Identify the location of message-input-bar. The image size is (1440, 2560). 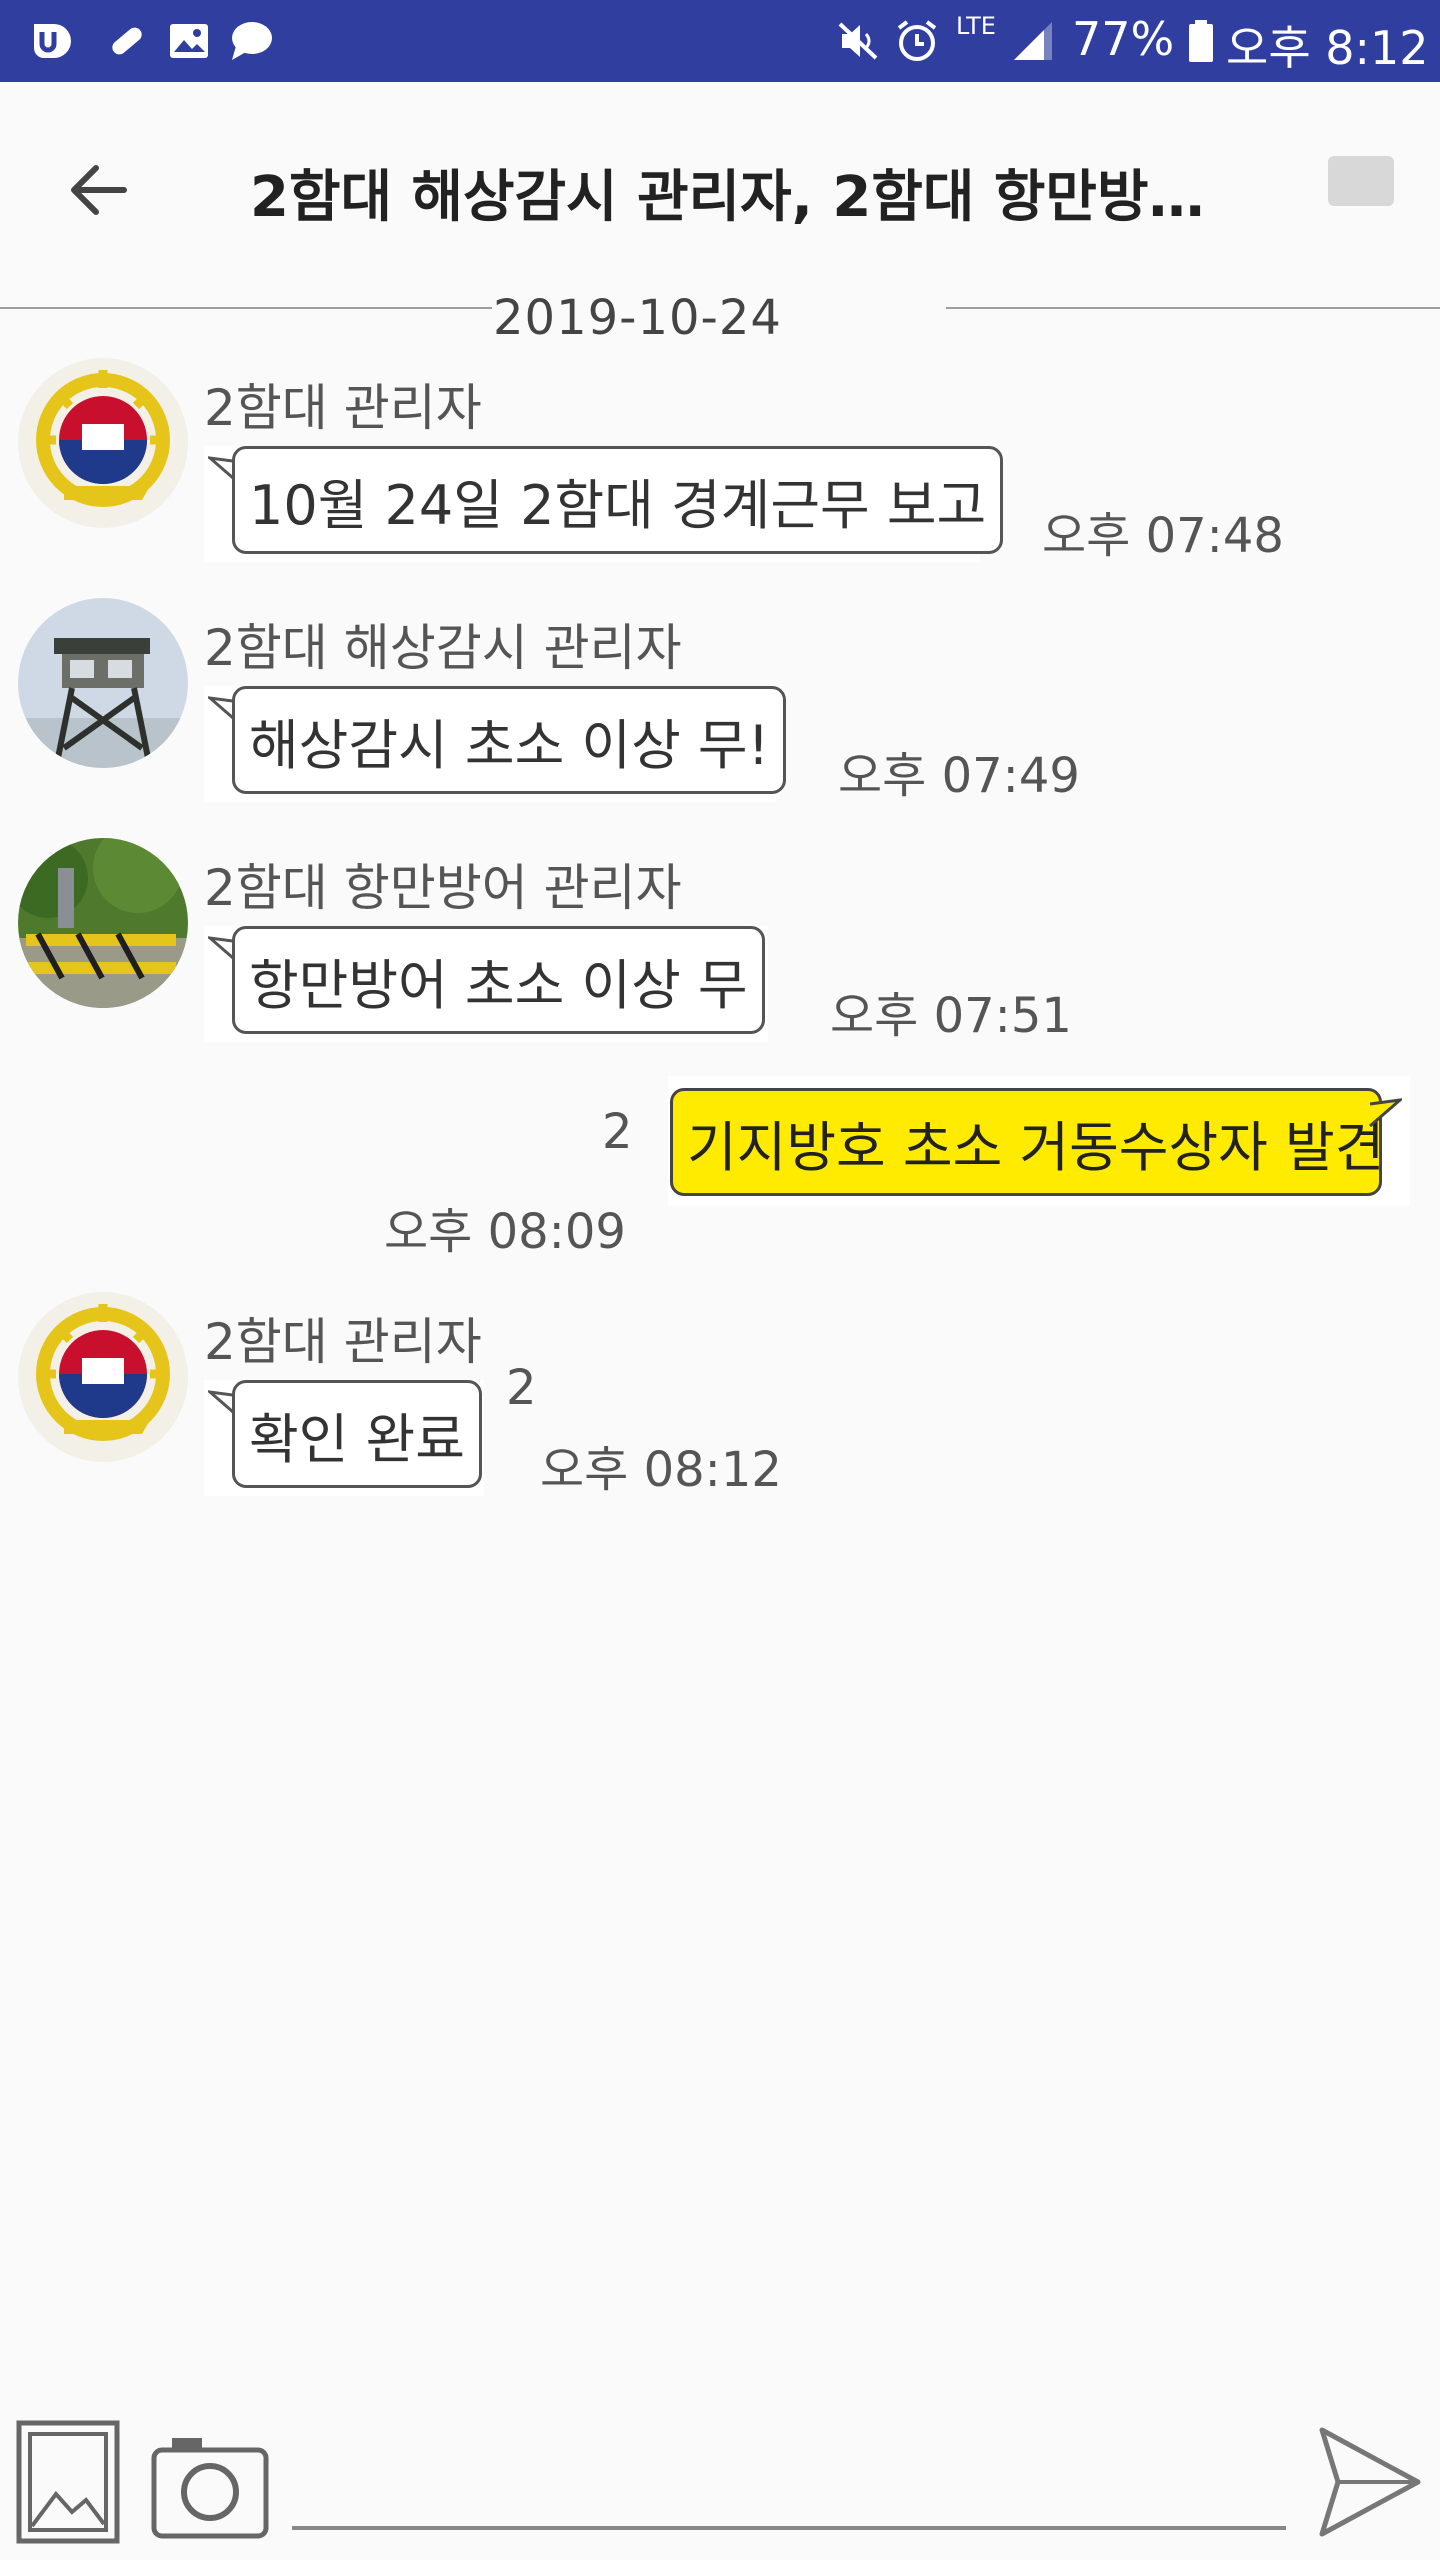
(720, 2480).